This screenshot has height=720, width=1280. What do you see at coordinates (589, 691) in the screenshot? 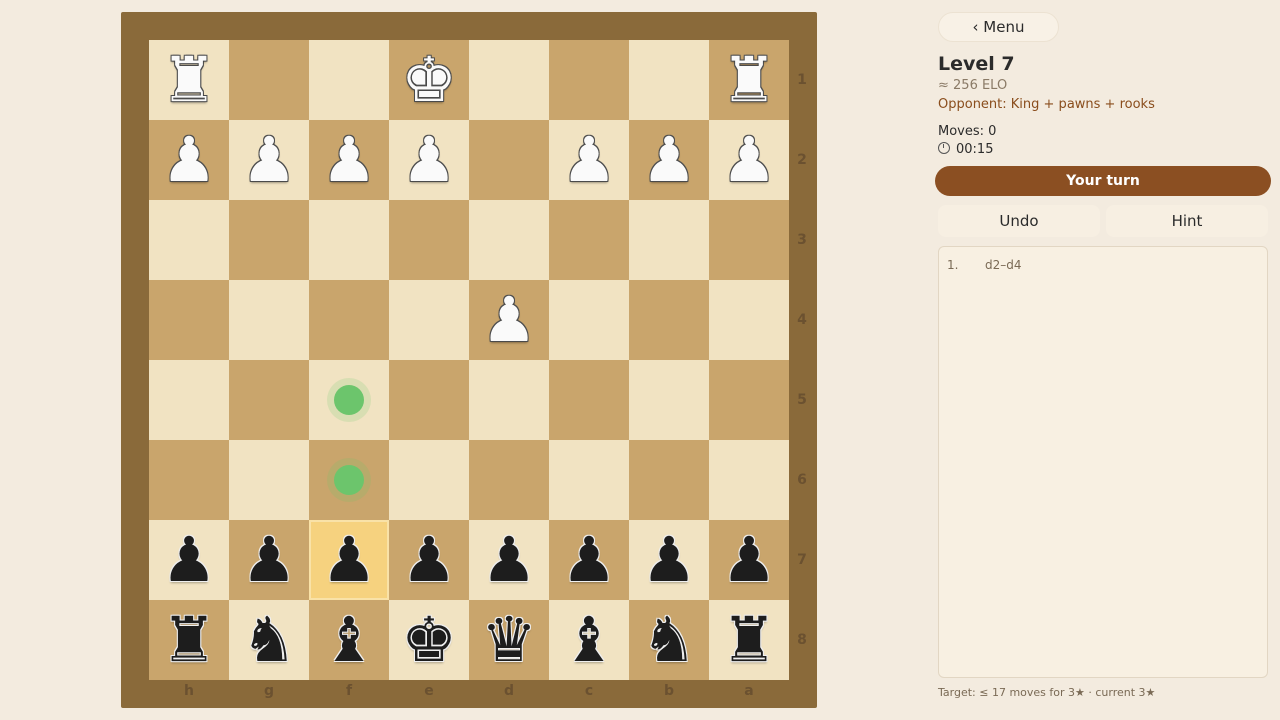
I see `file-label: c` at bounding box center [589, 691].